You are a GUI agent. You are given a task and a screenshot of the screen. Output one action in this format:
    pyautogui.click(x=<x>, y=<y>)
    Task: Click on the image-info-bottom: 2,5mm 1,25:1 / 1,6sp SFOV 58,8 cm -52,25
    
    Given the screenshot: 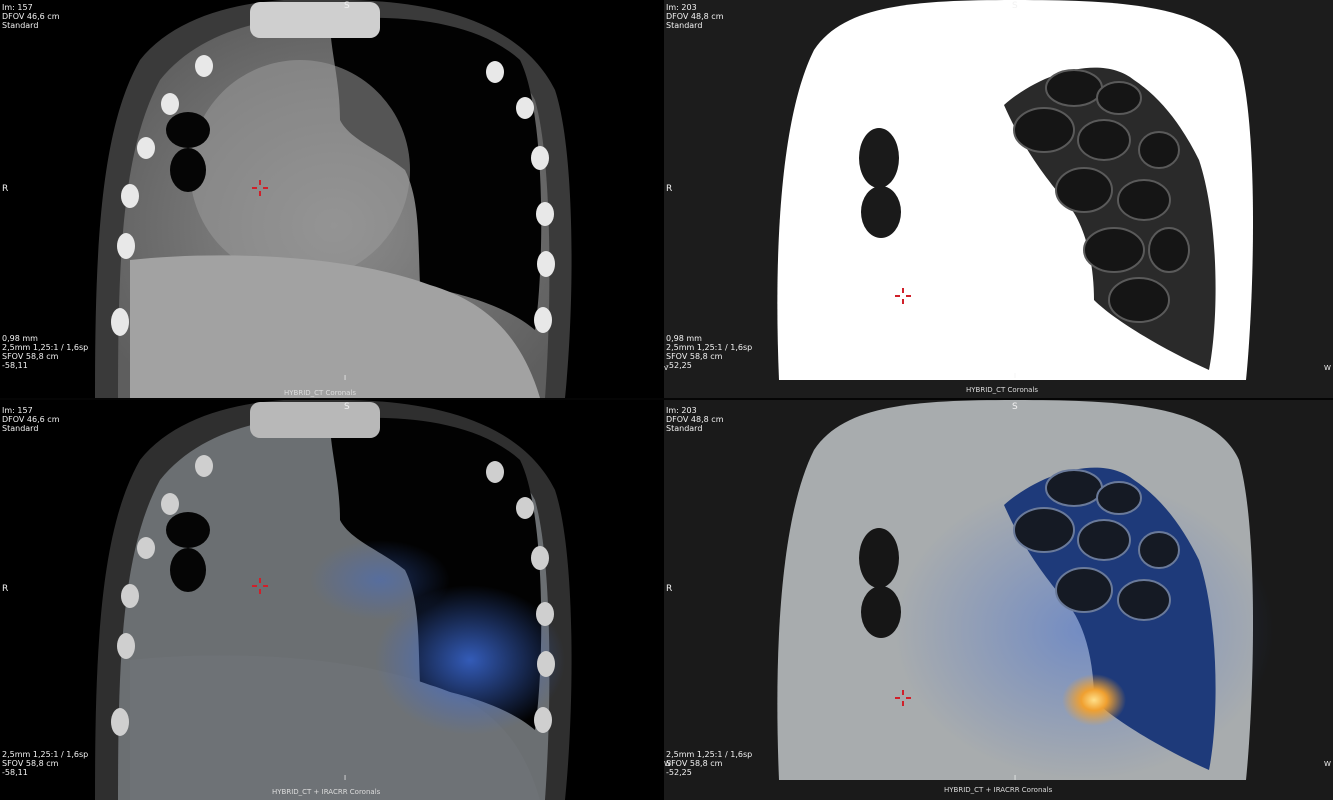 What is the action you would take?
    pyautogui.click(x=709, y=763)
    